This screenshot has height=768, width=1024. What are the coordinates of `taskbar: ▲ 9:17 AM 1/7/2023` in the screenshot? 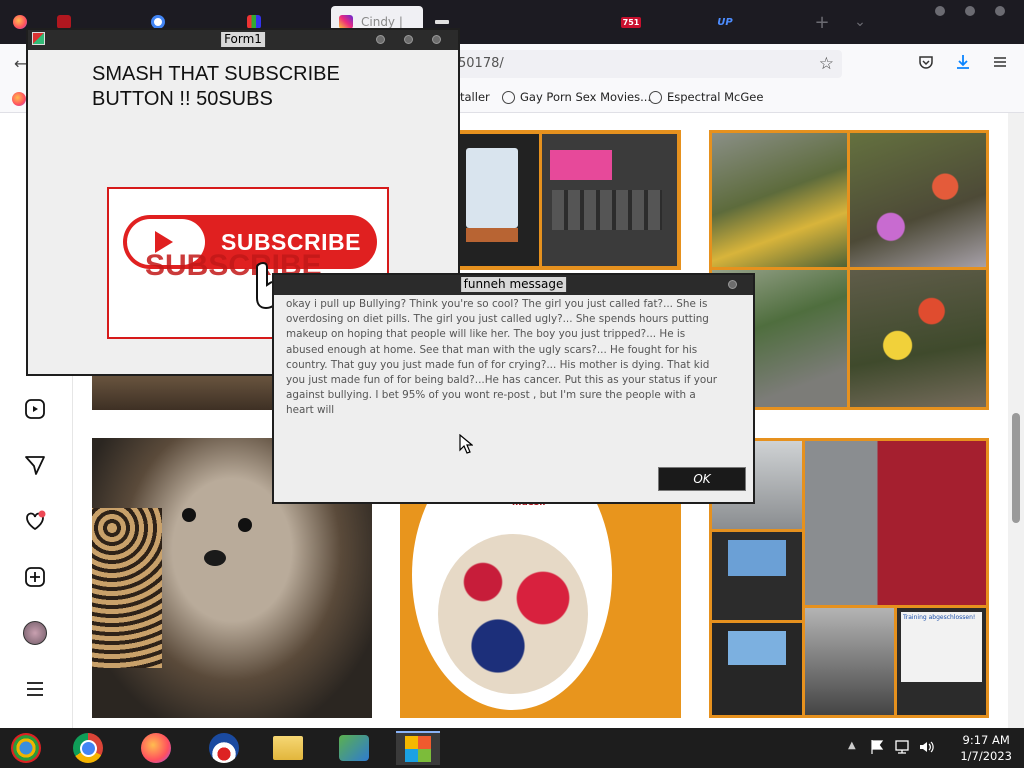 It's located at (512, 748).